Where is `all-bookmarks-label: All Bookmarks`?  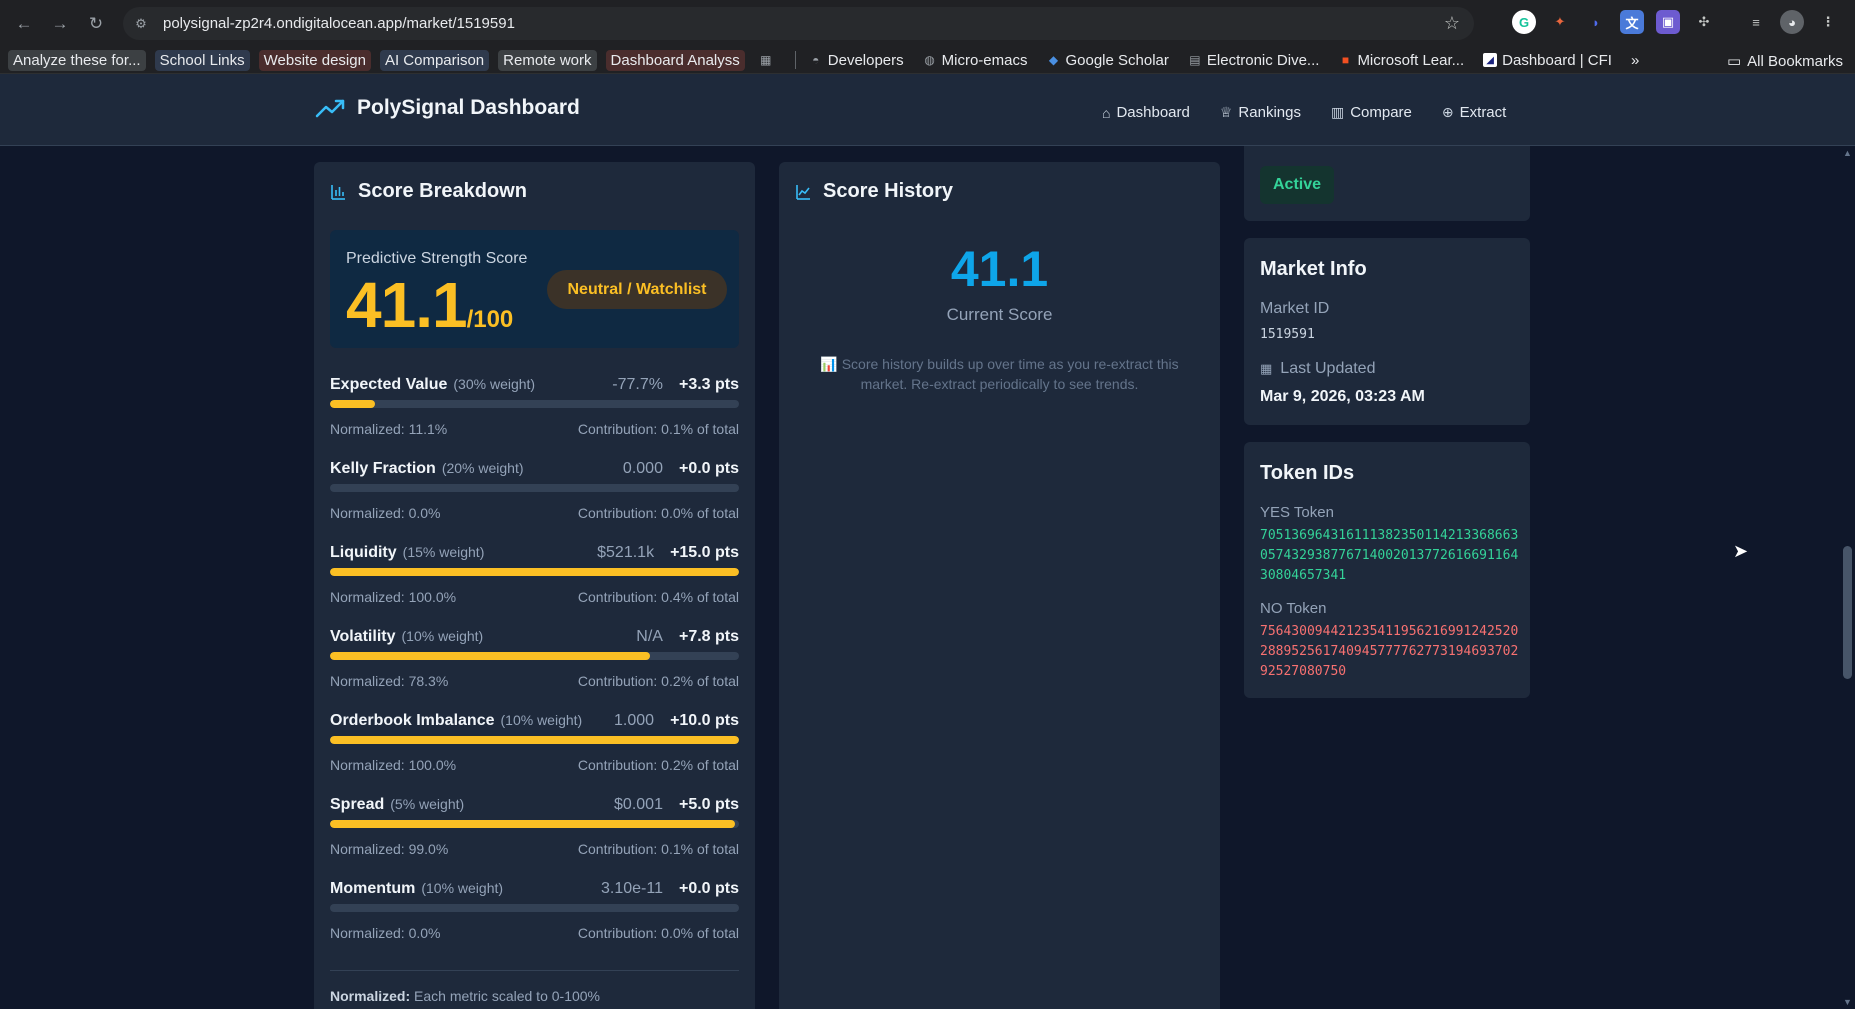 all-bookmarks-label: All Bookmarks is located at coordinates (1795, 61).